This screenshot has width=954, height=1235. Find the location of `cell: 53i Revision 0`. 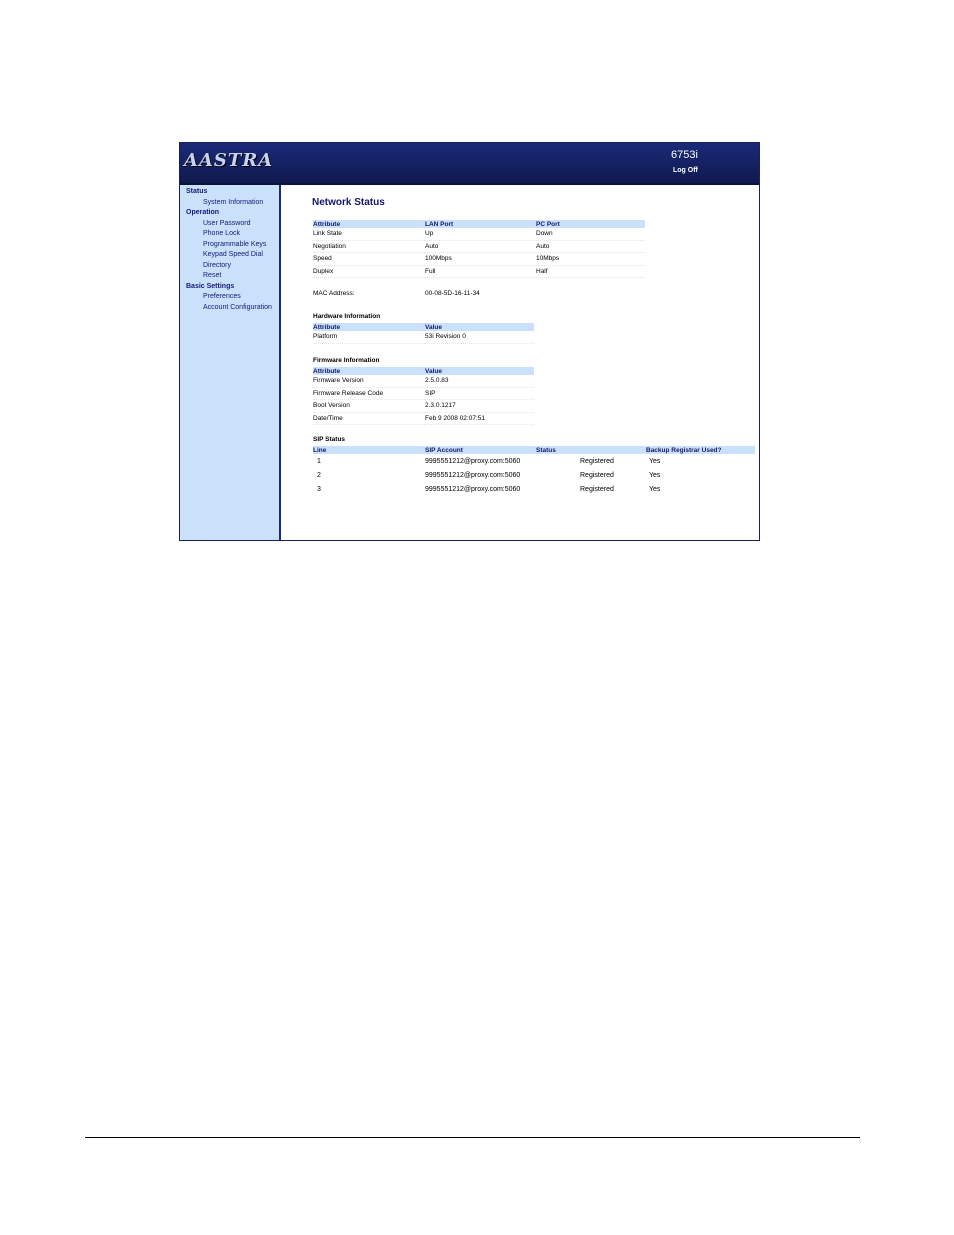

cell: 53i Revision 0 is located at coordinates (479, 337).